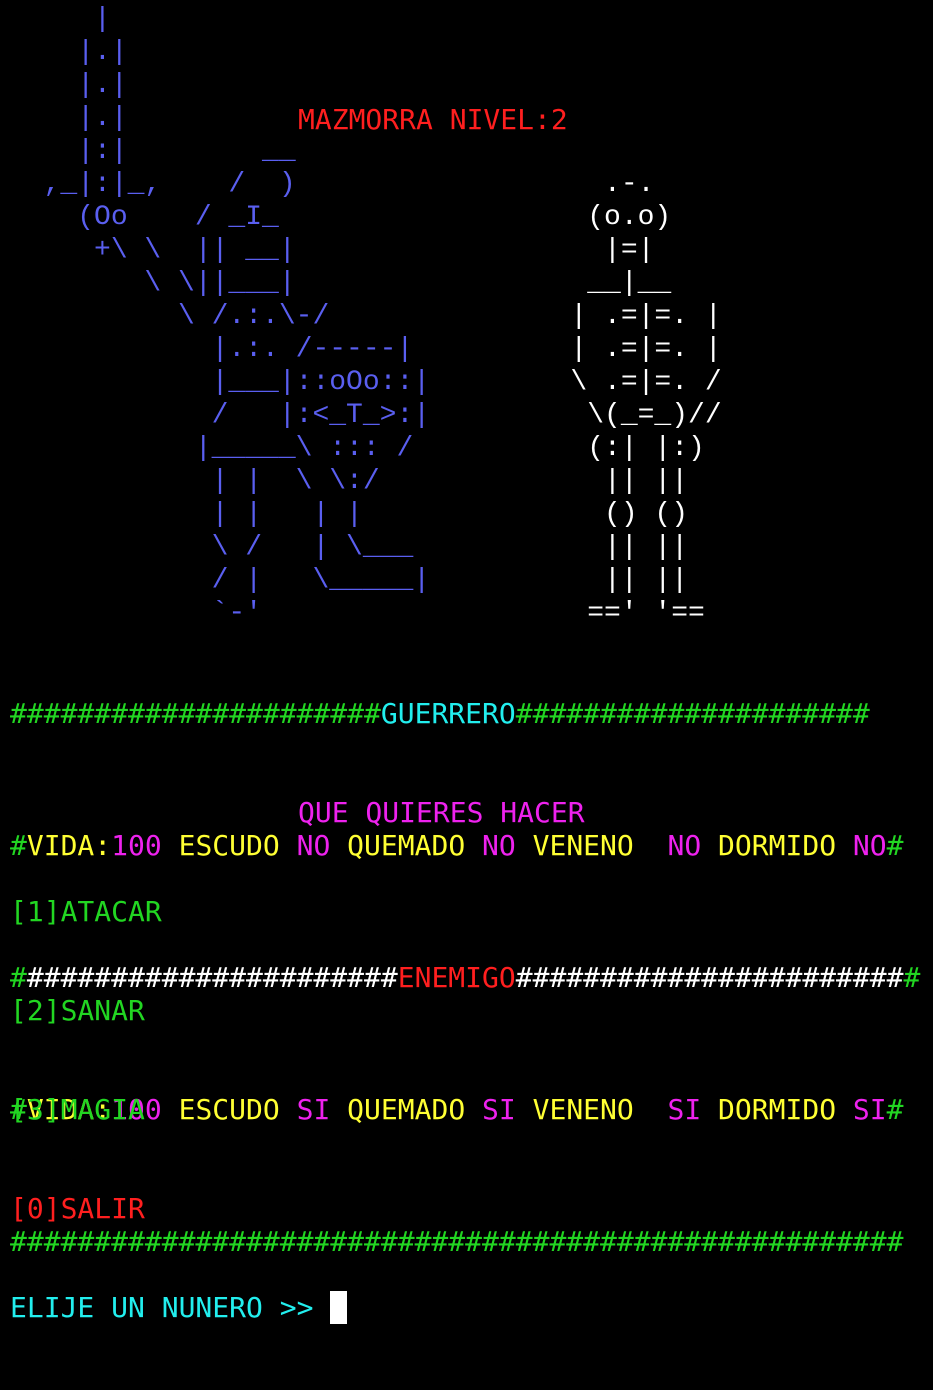 Image resolution: width=933 pixels, height=1390 pixels. I want to click on enemy-veneno-value: SI, so click(684, 1109).